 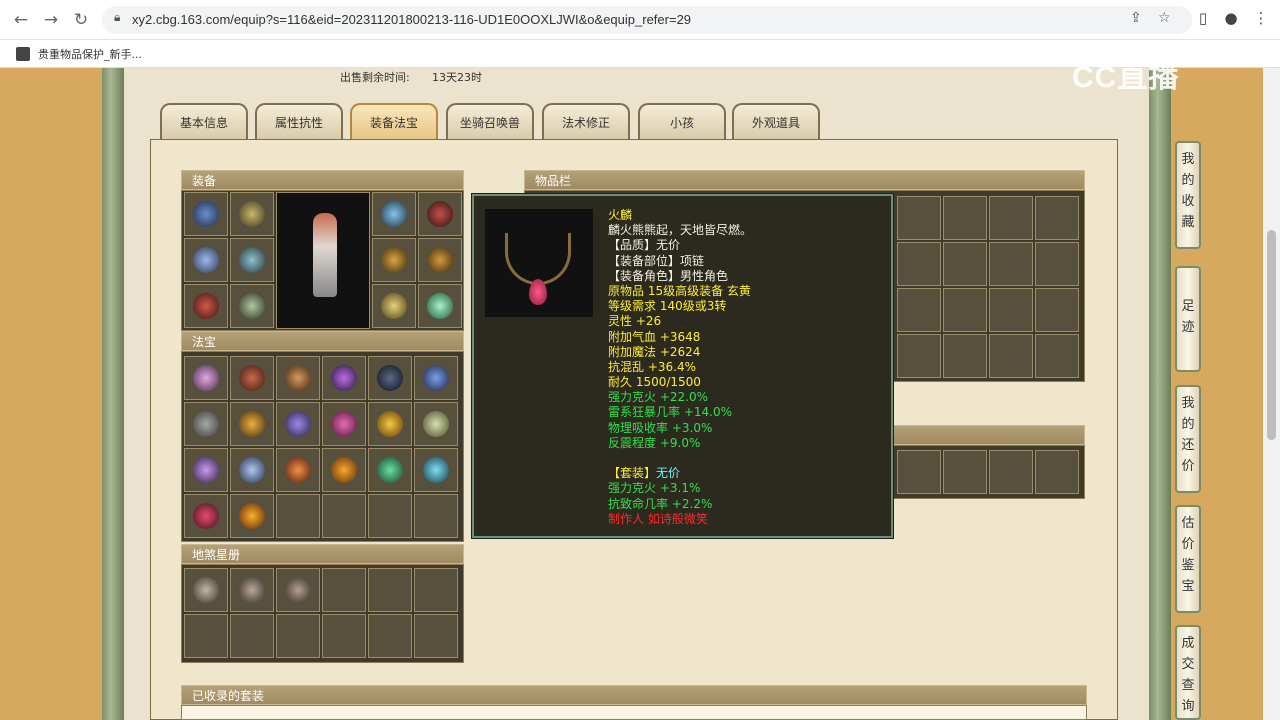 What do you see at coordinates (117, 17) in the screenshot?
I see `lock-icon: 🔒︎` at bounding box center [117, 17].